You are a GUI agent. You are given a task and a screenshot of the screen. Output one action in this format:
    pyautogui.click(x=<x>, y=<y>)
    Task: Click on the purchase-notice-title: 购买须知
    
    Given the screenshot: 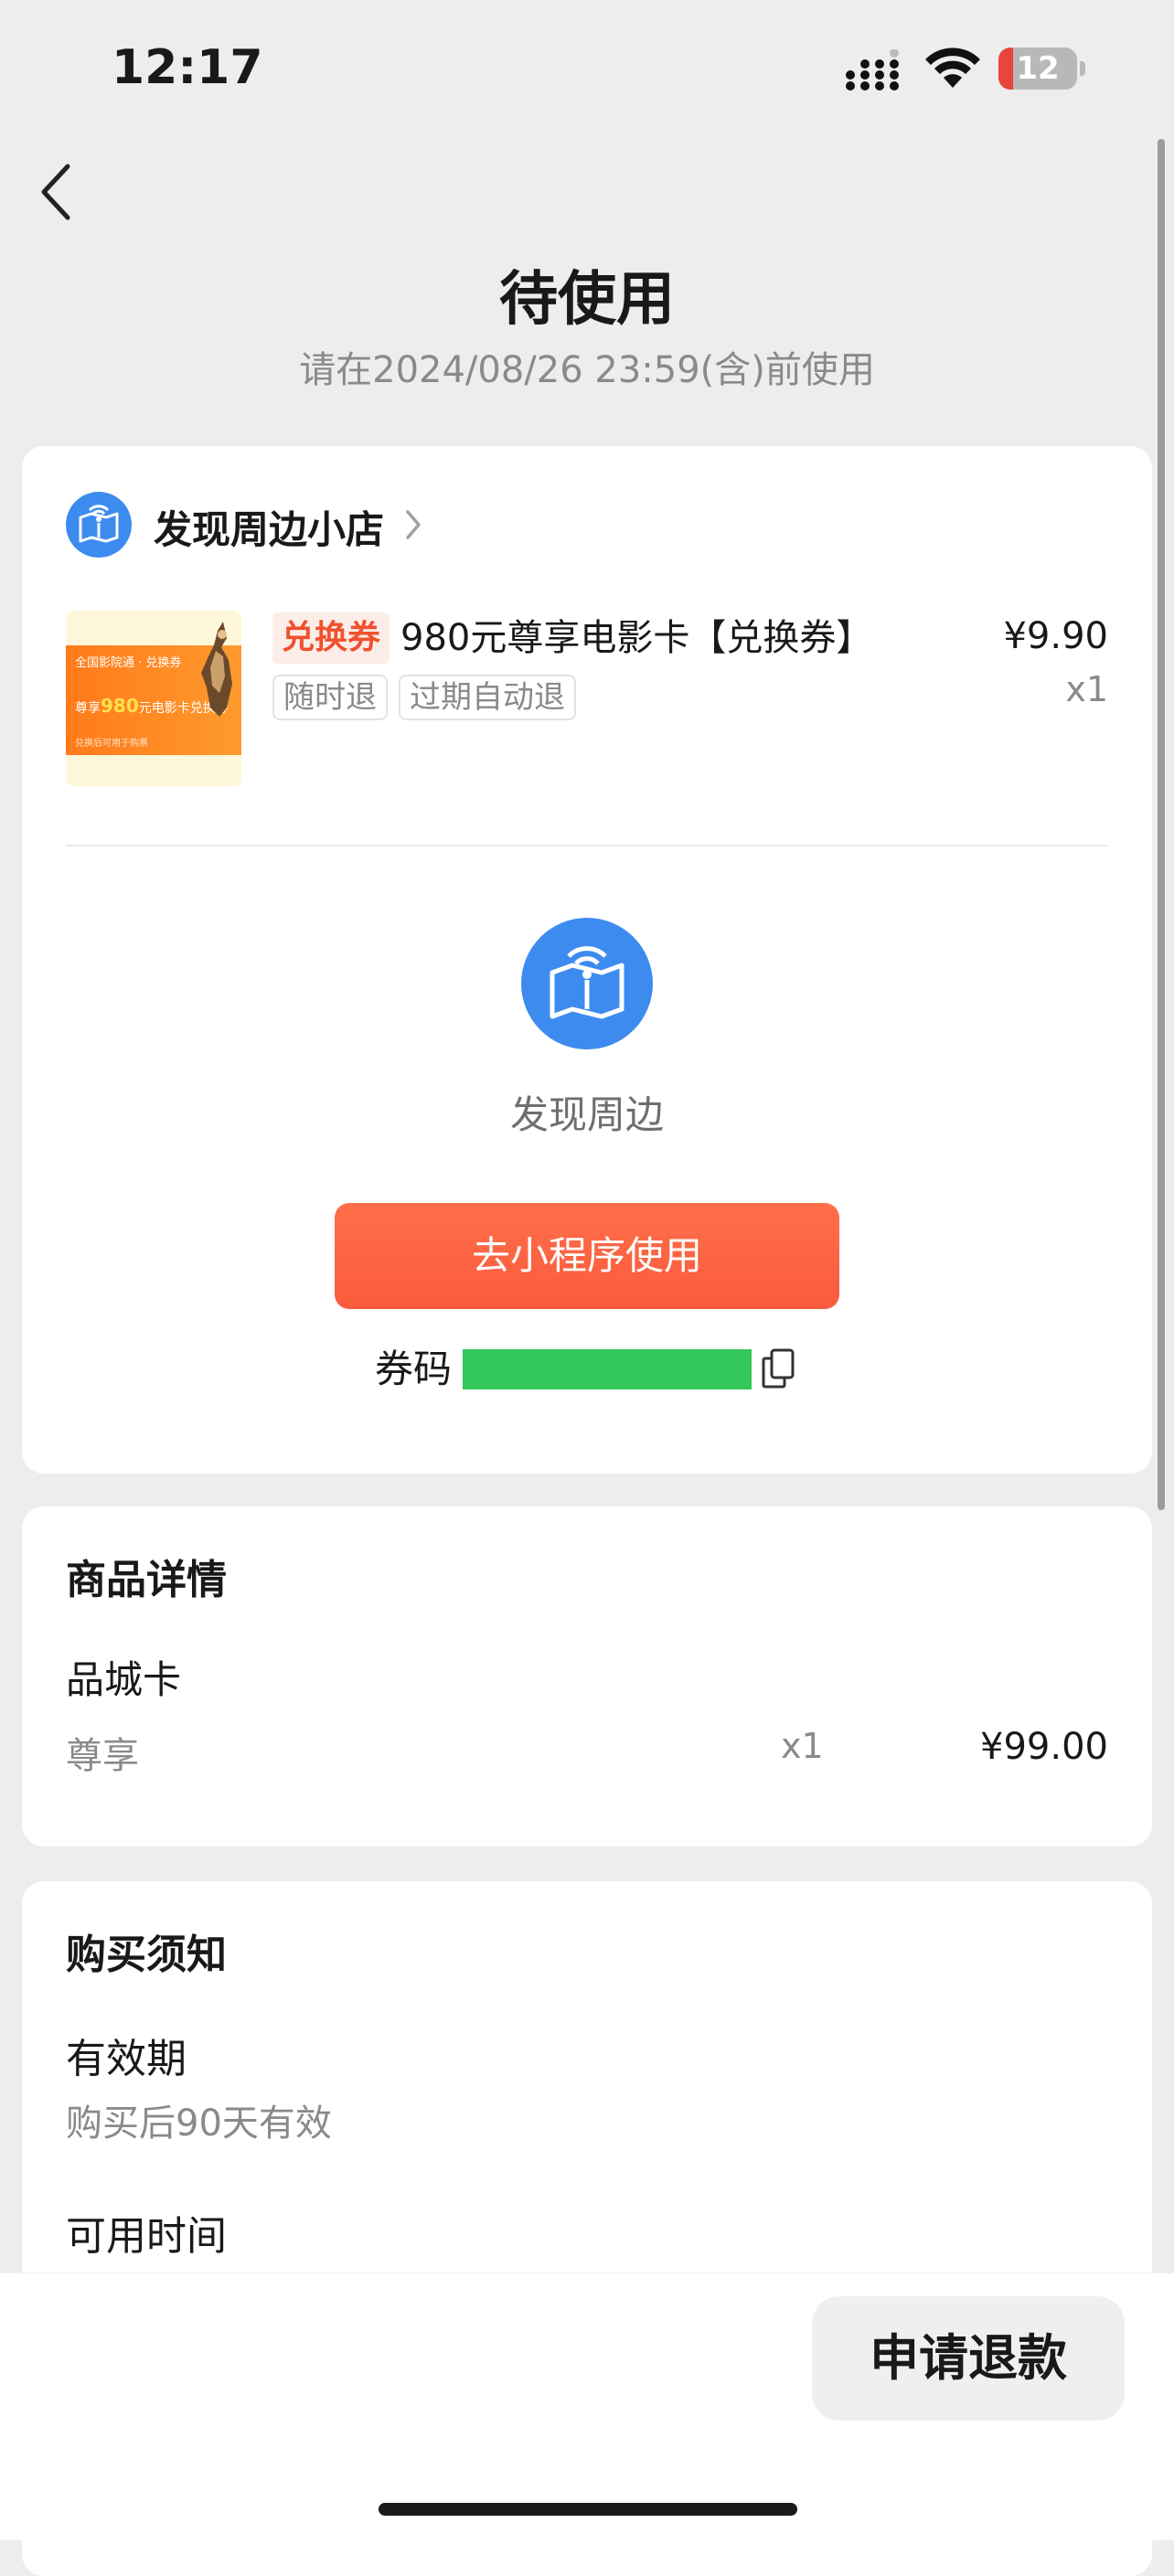 What is the action you would take?
    pyautogui.click(x=146, y=1955)
    